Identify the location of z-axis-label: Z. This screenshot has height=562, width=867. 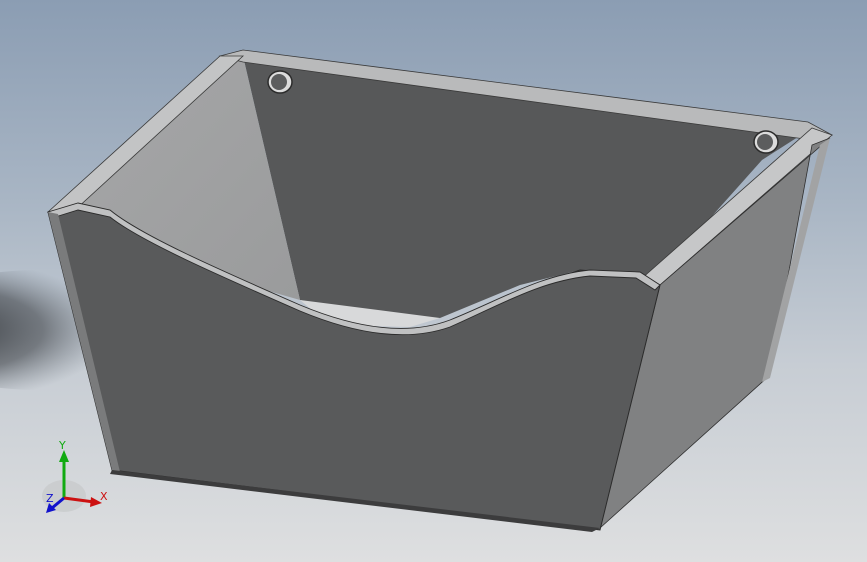
(50, 498).